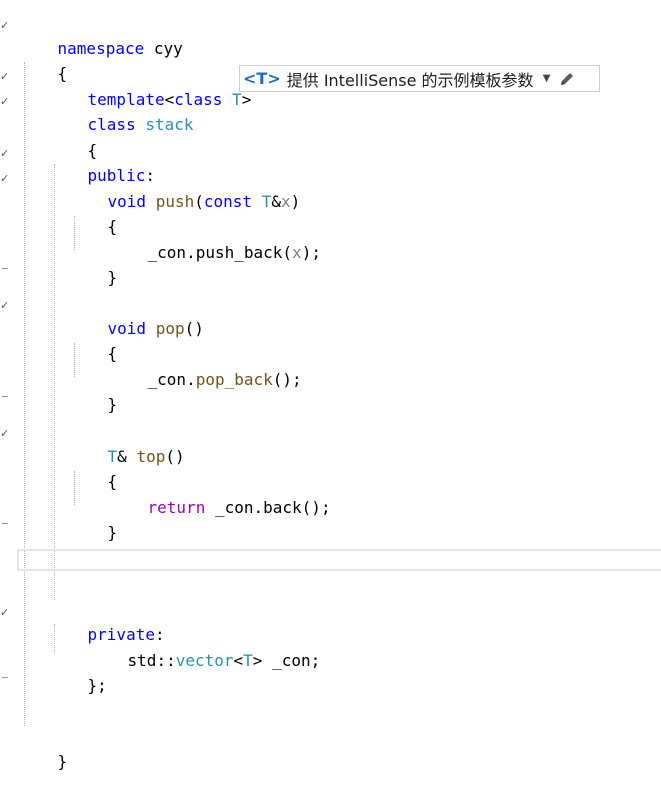  I want to click on dropdown-arrow-icon: ▼, so click(547, 78).